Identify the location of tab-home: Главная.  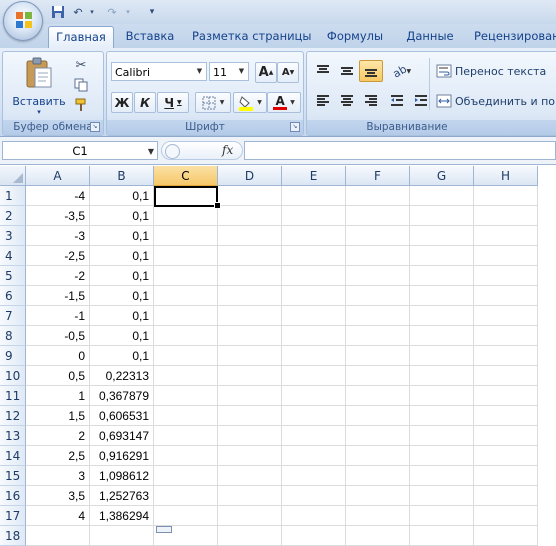
(81, 37).